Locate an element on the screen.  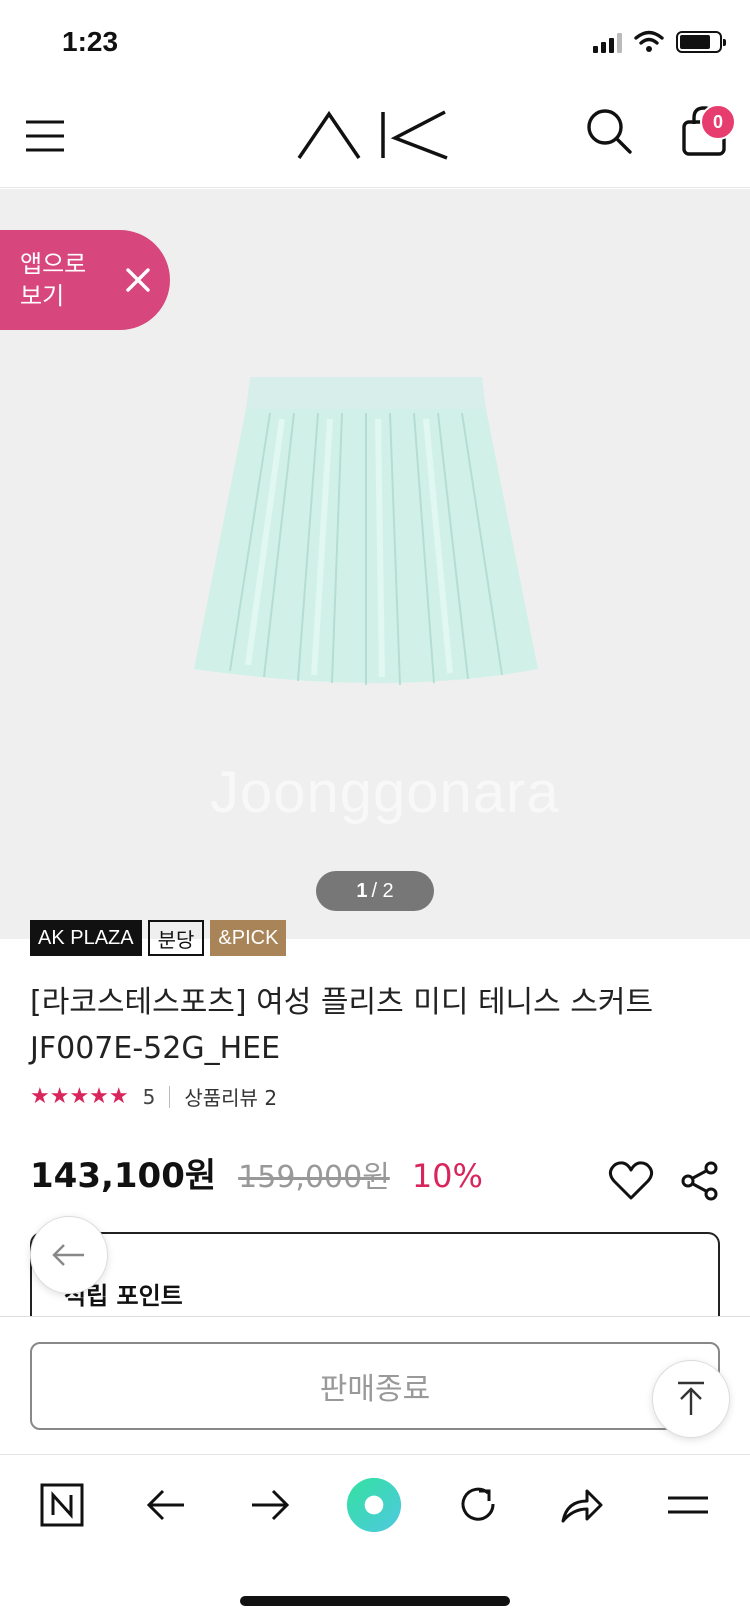
home-indicator is located at coordinates (375, 1601).